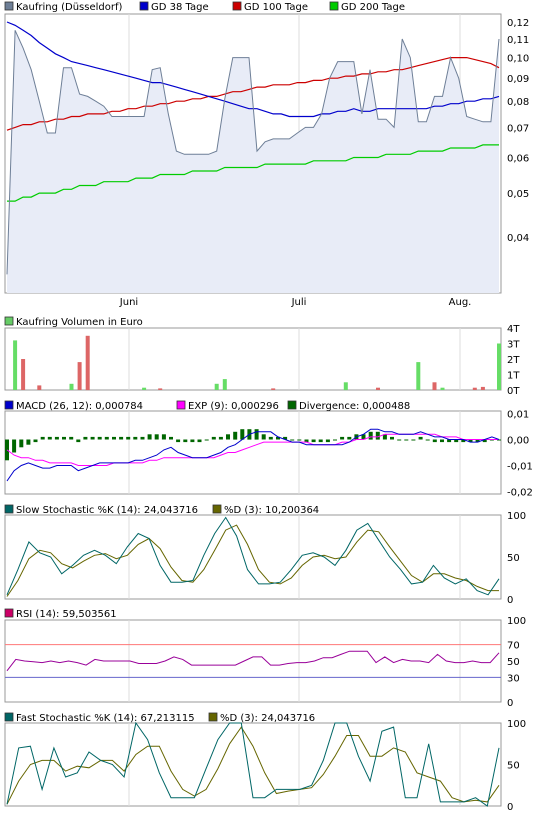 The image size is (545, 814). I want to click on faststoch-plot-frame, so click(253, 764).